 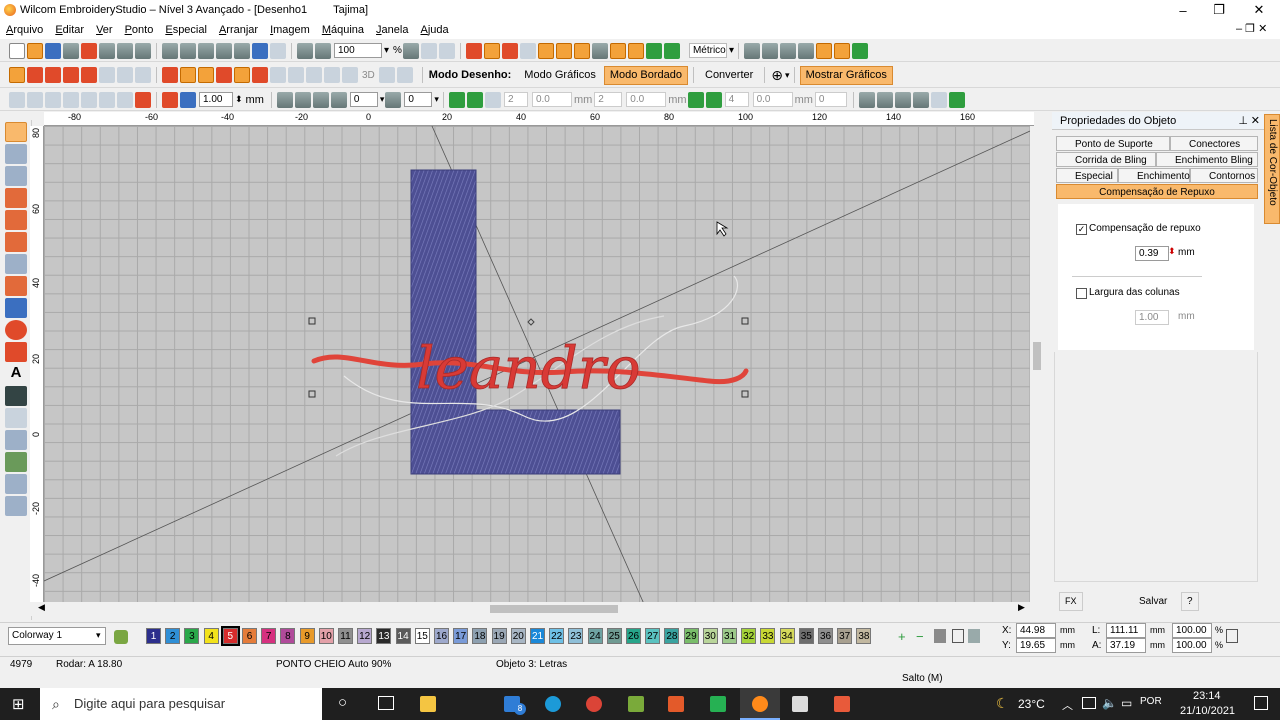 What do you see at coordinates (713, 99) in the screenshot?
I see `move-step-icon` at bounding box center [713, 99].